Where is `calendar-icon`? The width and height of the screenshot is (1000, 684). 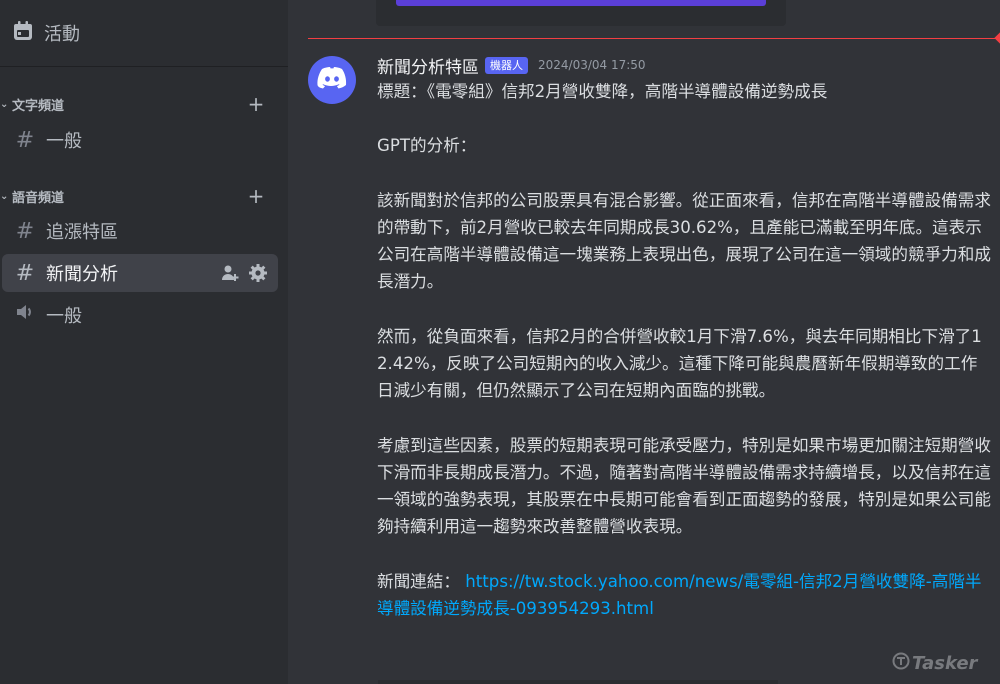 calendar-icon is located at coordinates (23, 33).